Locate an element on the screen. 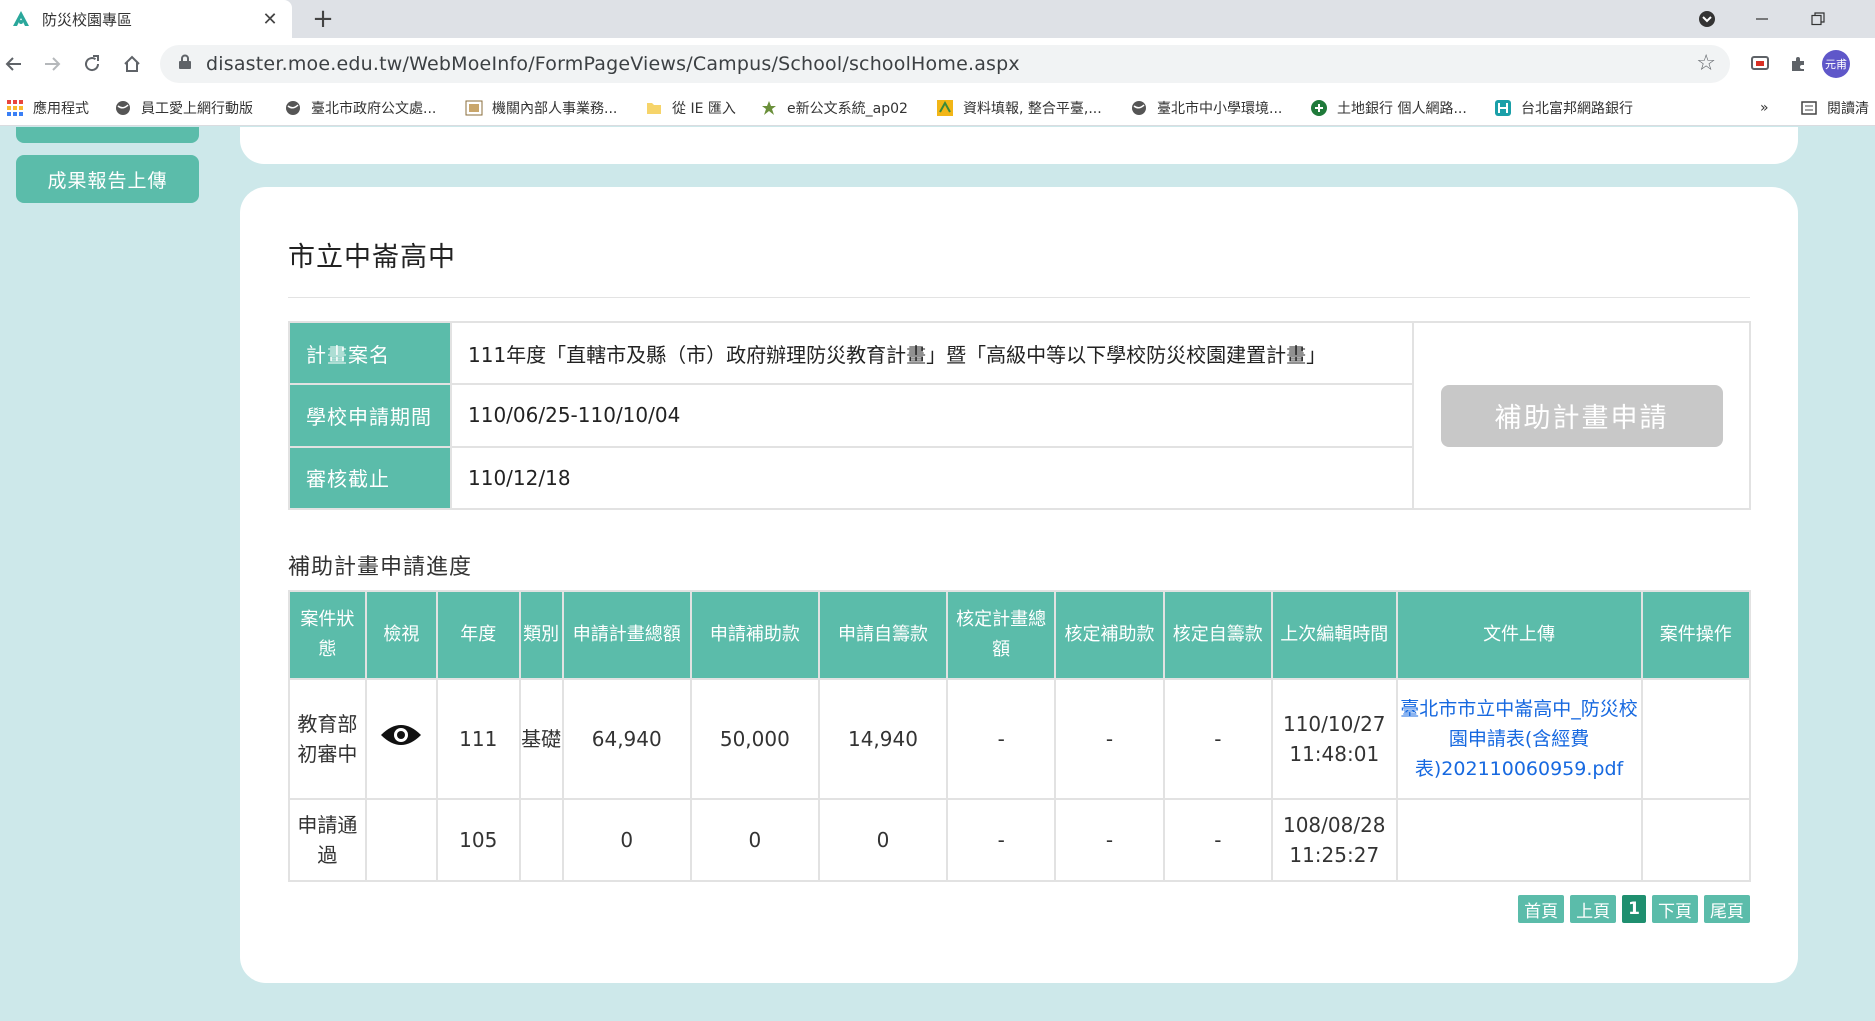 Image resolution: width=1875 pixels, height=1021 pixels. bookmark-item: e新公文系統_ap02 is located at coordinates (834, 108).